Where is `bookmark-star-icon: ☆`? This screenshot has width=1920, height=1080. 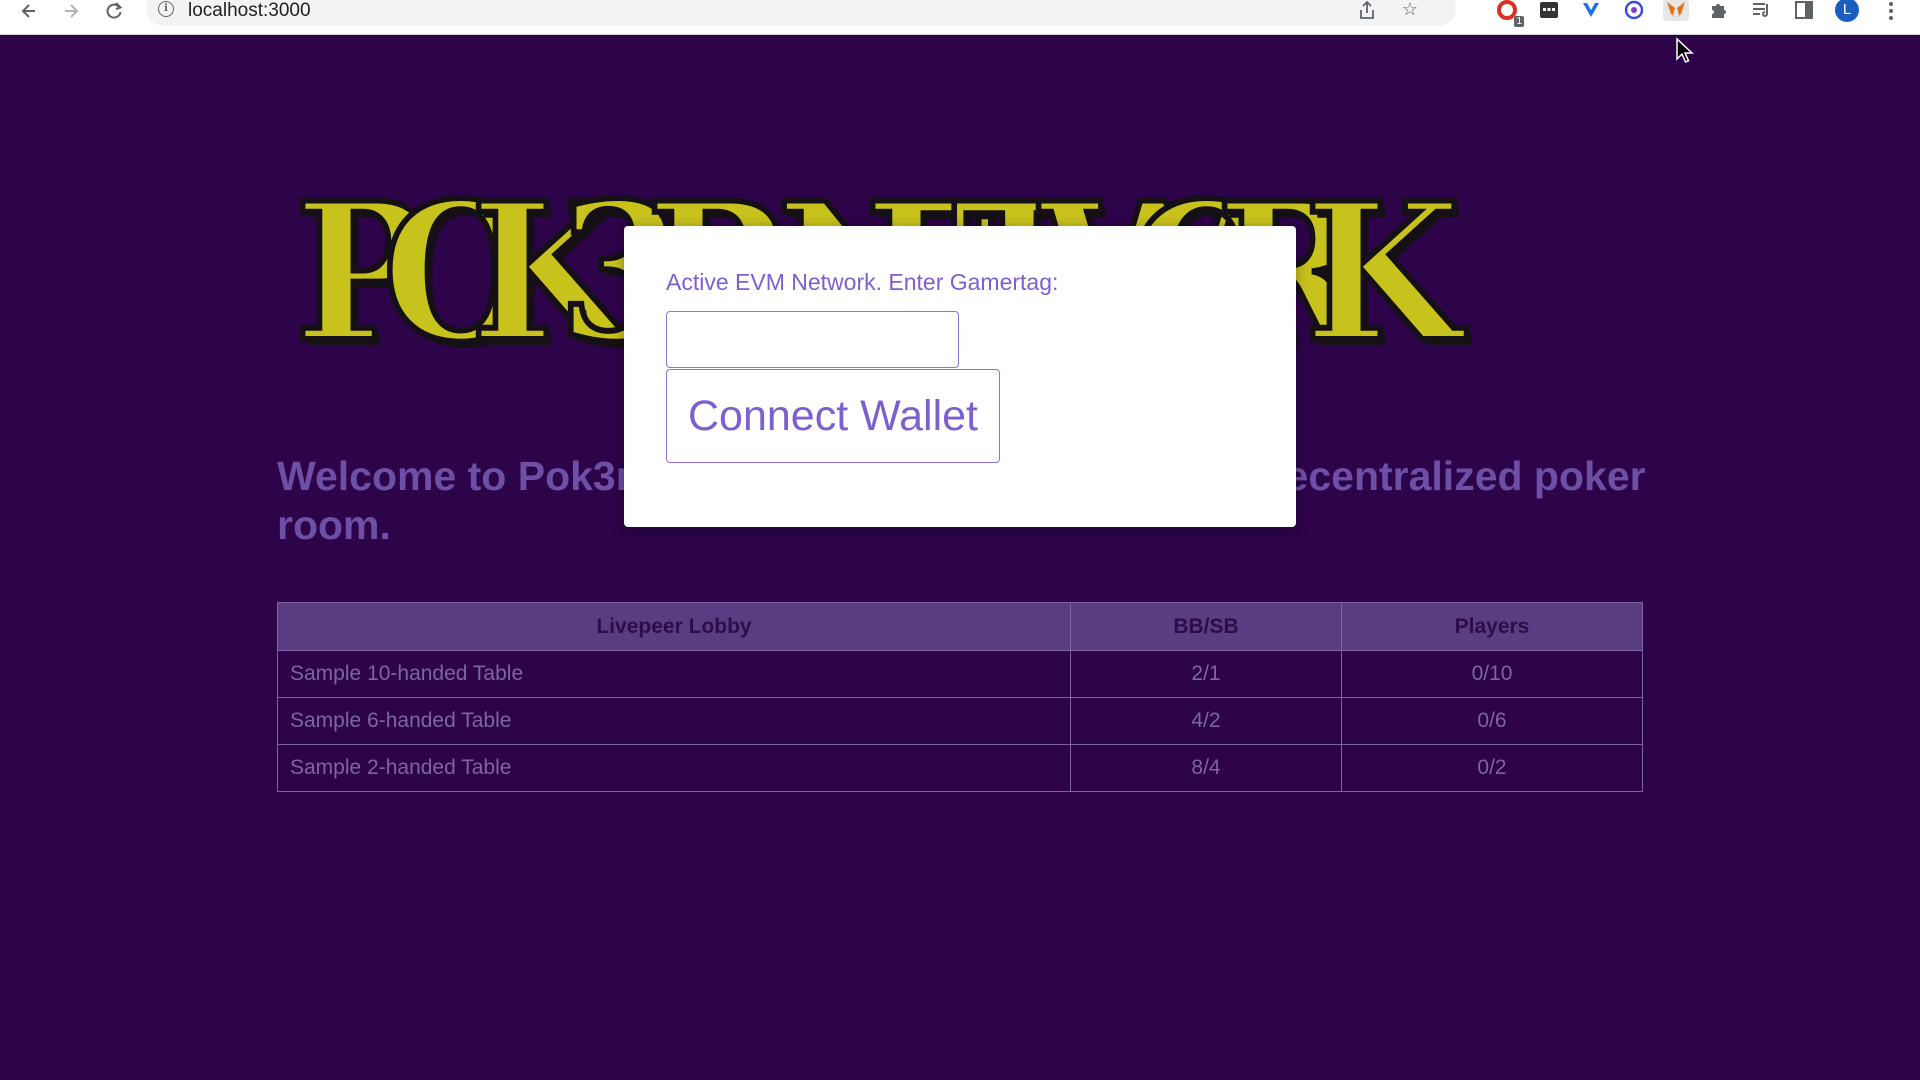
bookmark-star-icon: ☆ is located at coordinates (1410, 9).